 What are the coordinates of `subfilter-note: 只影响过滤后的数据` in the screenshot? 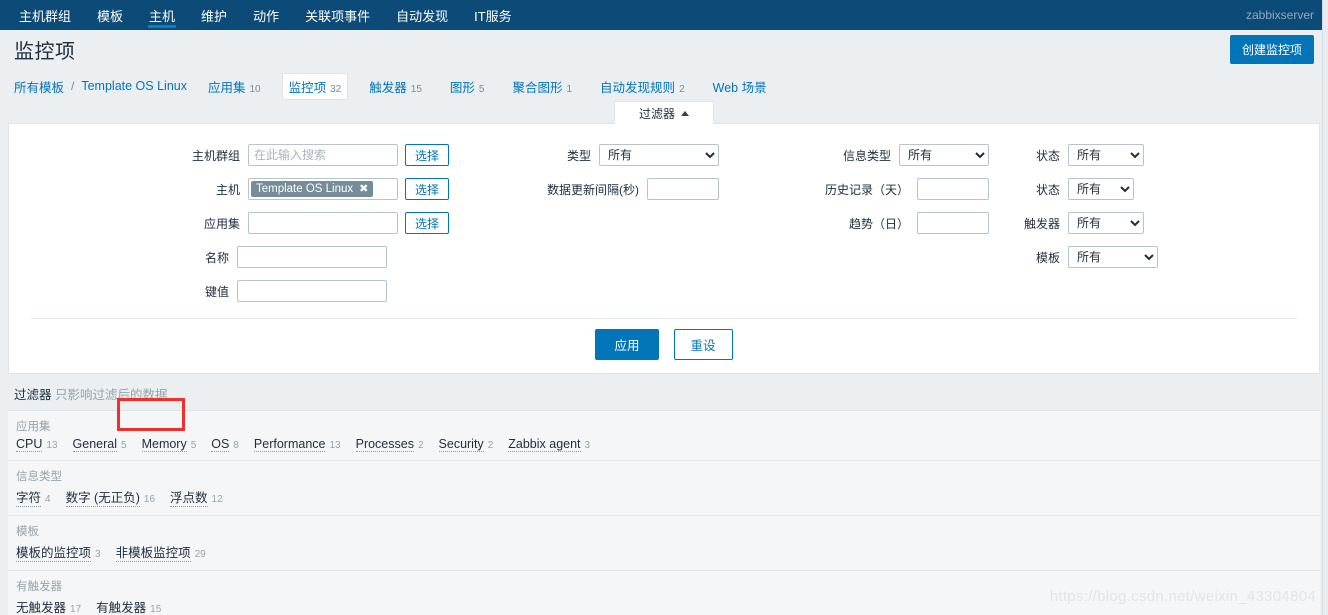 It's located at (111, 395).